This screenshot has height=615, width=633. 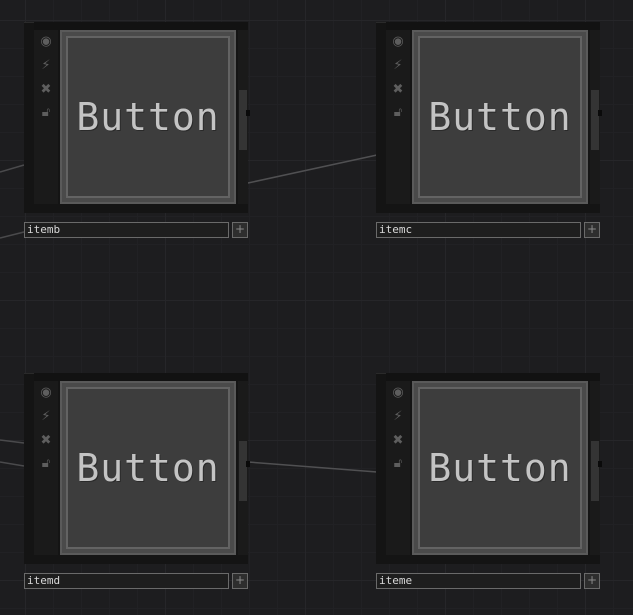 What do you see at coordinates (12, 168) in the screenshot?
I see `wire-in-itemb-top` at bounding box center [12, 168].